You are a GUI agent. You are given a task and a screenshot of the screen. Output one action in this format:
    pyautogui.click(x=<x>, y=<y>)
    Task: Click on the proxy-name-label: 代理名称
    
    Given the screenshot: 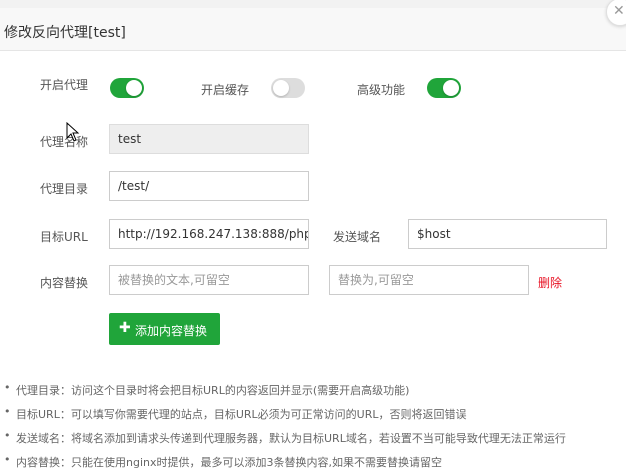 What is the action you would take?
    pyautogui.click(x=64, y=142)
    